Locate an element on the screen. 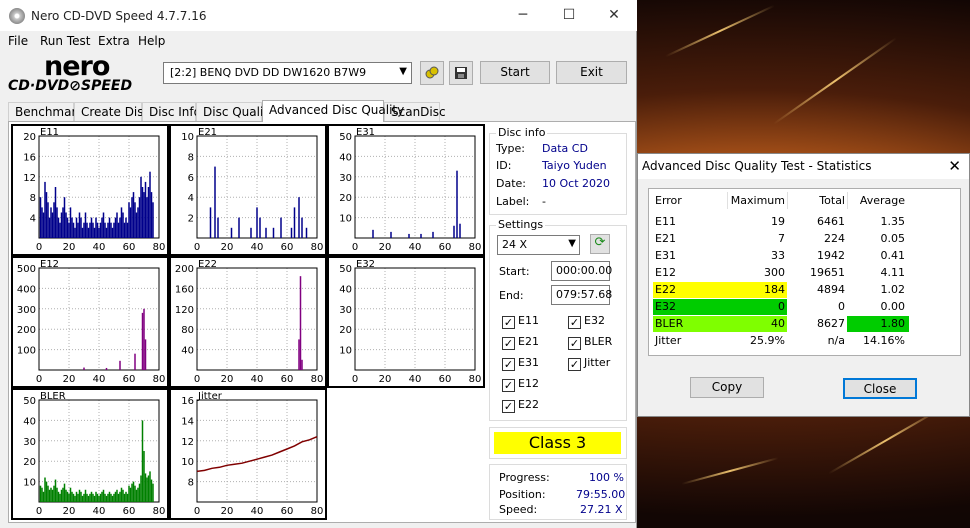 Image resolution: width=970 pixels, height=528 pixels. stats-total: 4894 is located at coordinates (831, 289).